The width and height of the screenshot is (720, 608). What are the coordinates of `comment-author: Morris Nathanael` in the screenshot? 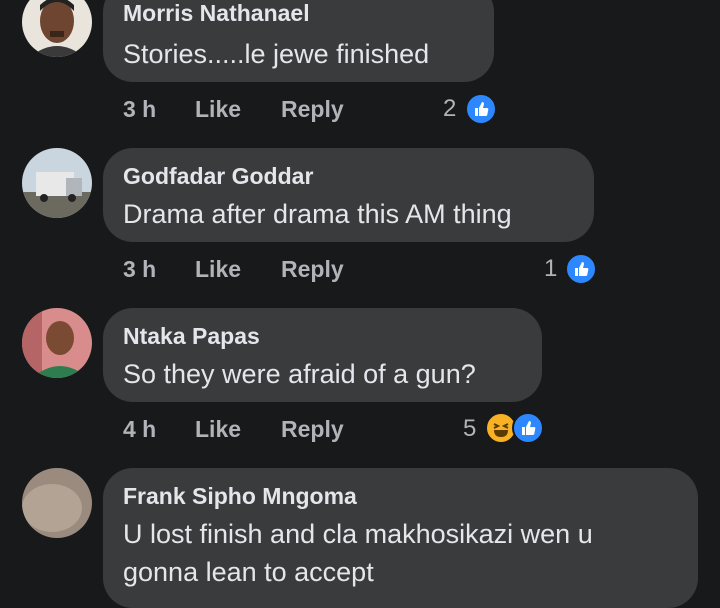 It's located at (216, 13).